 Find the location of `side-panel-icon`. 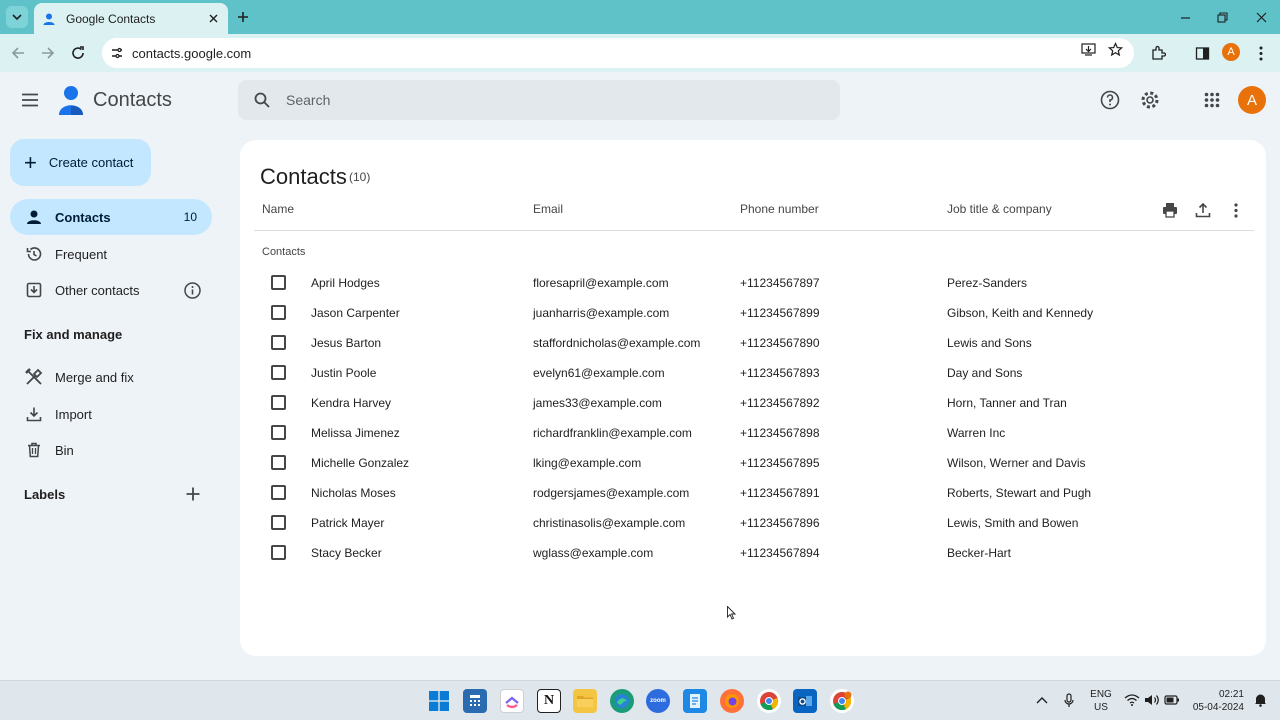

side-panel-icon is located at coordinates (1202, 53).